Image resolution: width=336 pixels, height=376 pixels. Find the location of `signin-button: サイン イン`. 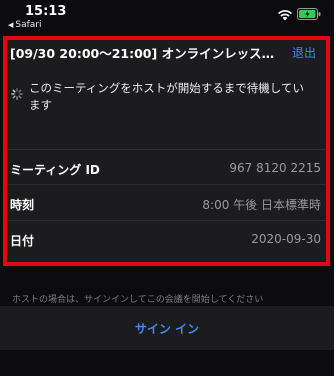

signin-button: サイン イン is located at coordinates (167, 328).